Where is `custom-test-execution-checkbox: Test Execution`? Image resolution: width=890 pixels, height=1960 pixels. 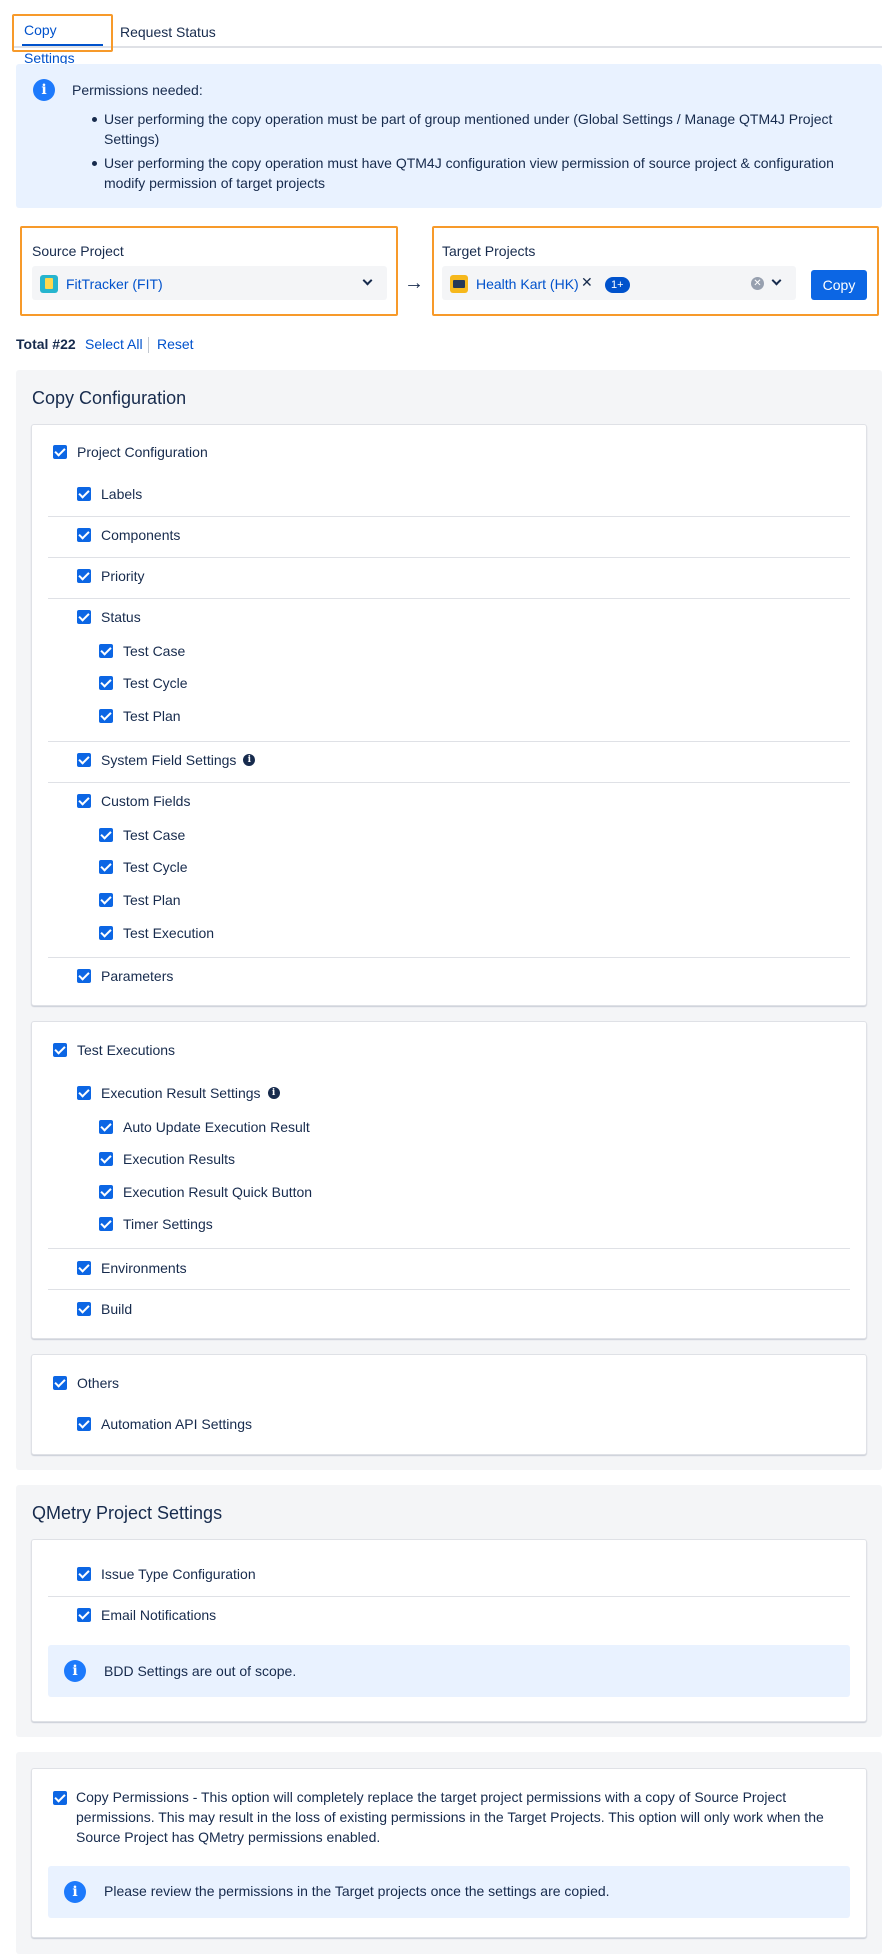 custom-test-execution-checkbox: Test Execution is located at coordinates (156, 933).